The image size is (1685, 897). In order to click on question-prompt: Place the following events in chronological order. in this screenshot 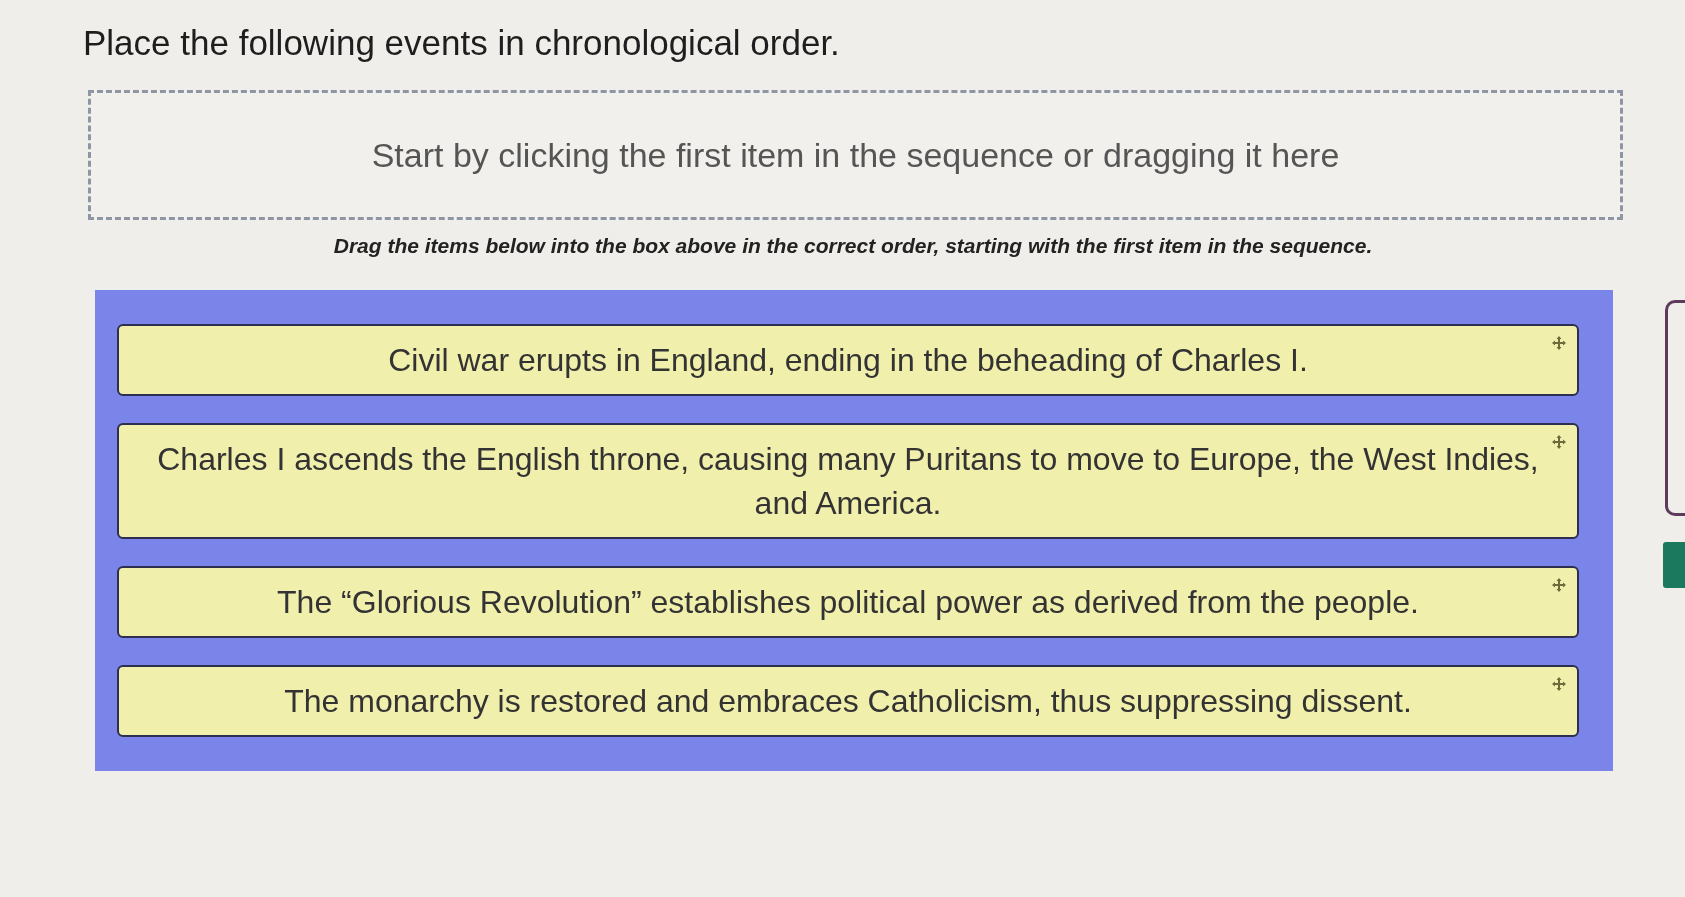, I will do `click(462, 43)`.